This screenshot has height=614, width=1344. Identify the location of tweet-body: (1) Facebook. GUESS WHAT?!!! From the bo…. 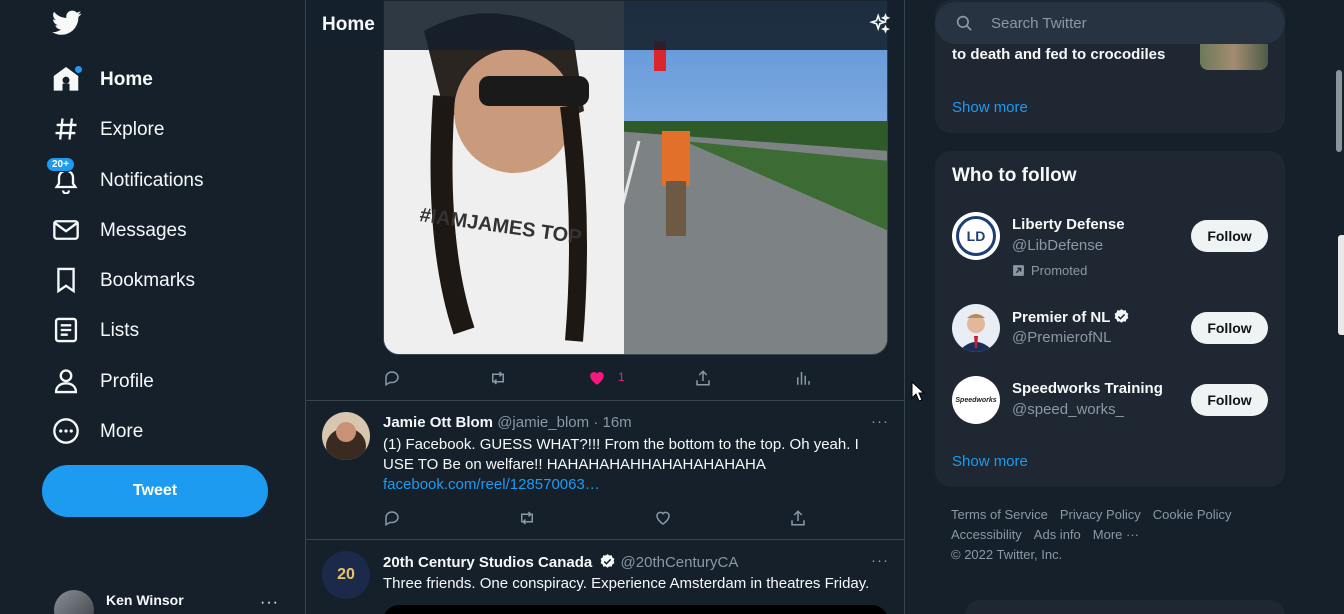
(621, 454).